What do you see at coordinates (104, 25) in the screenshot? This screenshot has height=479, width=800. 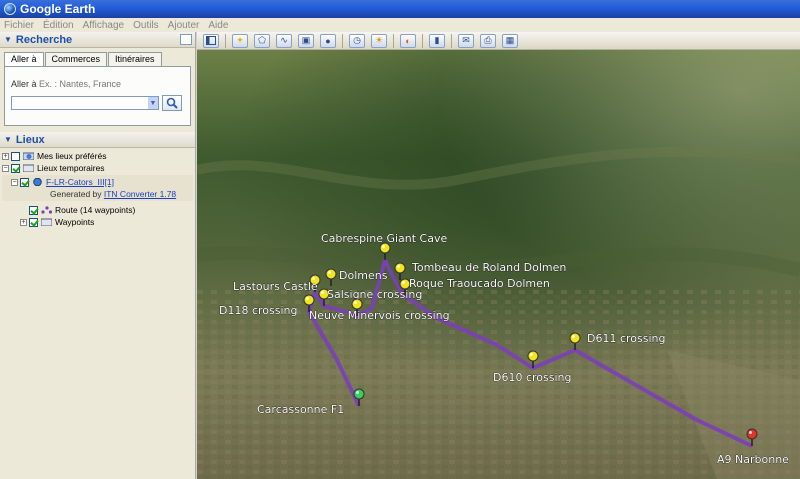 I see `menu-affichage: Affichage` at bounding box center [104, 25].